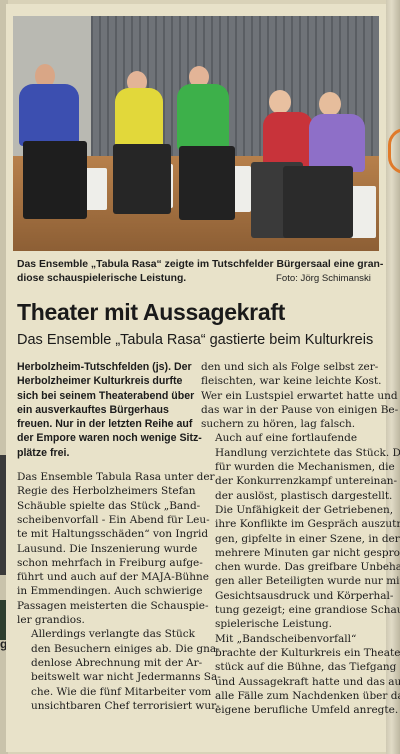 The image size is (400, 754). Describe the element at coordinates (307, 567) in the screenshot. I see `text-line: chen wurde. Das greifbare Unbeha-` at that location.